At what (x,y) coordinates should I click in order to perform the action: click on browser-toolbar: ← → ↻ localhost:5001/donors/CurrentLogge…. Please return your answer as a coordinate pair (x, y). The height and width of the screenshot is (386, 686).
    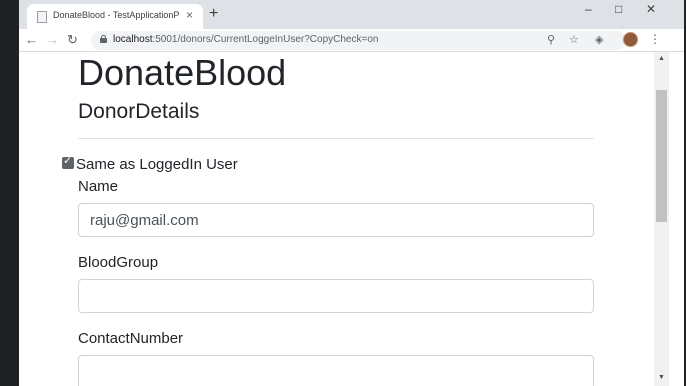
    Looking at the image, I should click on (351, 40).